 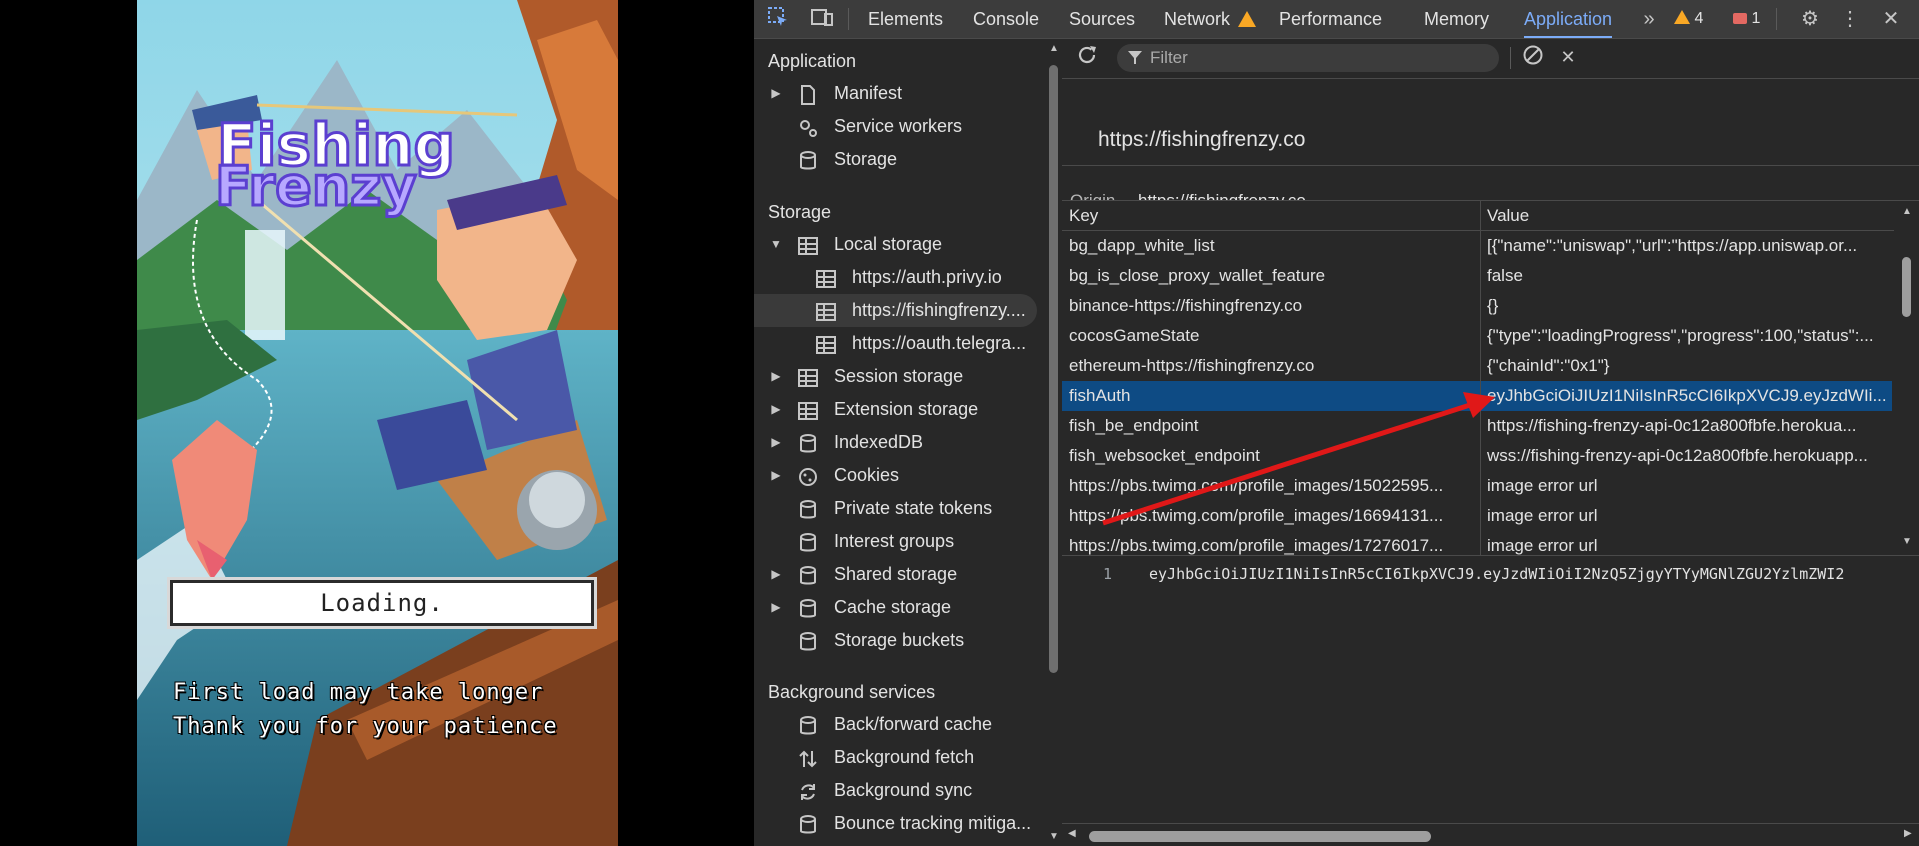 What do you see at coordinates (899, 574) in the screenshot?
I see `sidebar-item-shared-storage: ▶ Shared storage` at bounding box center [899, 574].